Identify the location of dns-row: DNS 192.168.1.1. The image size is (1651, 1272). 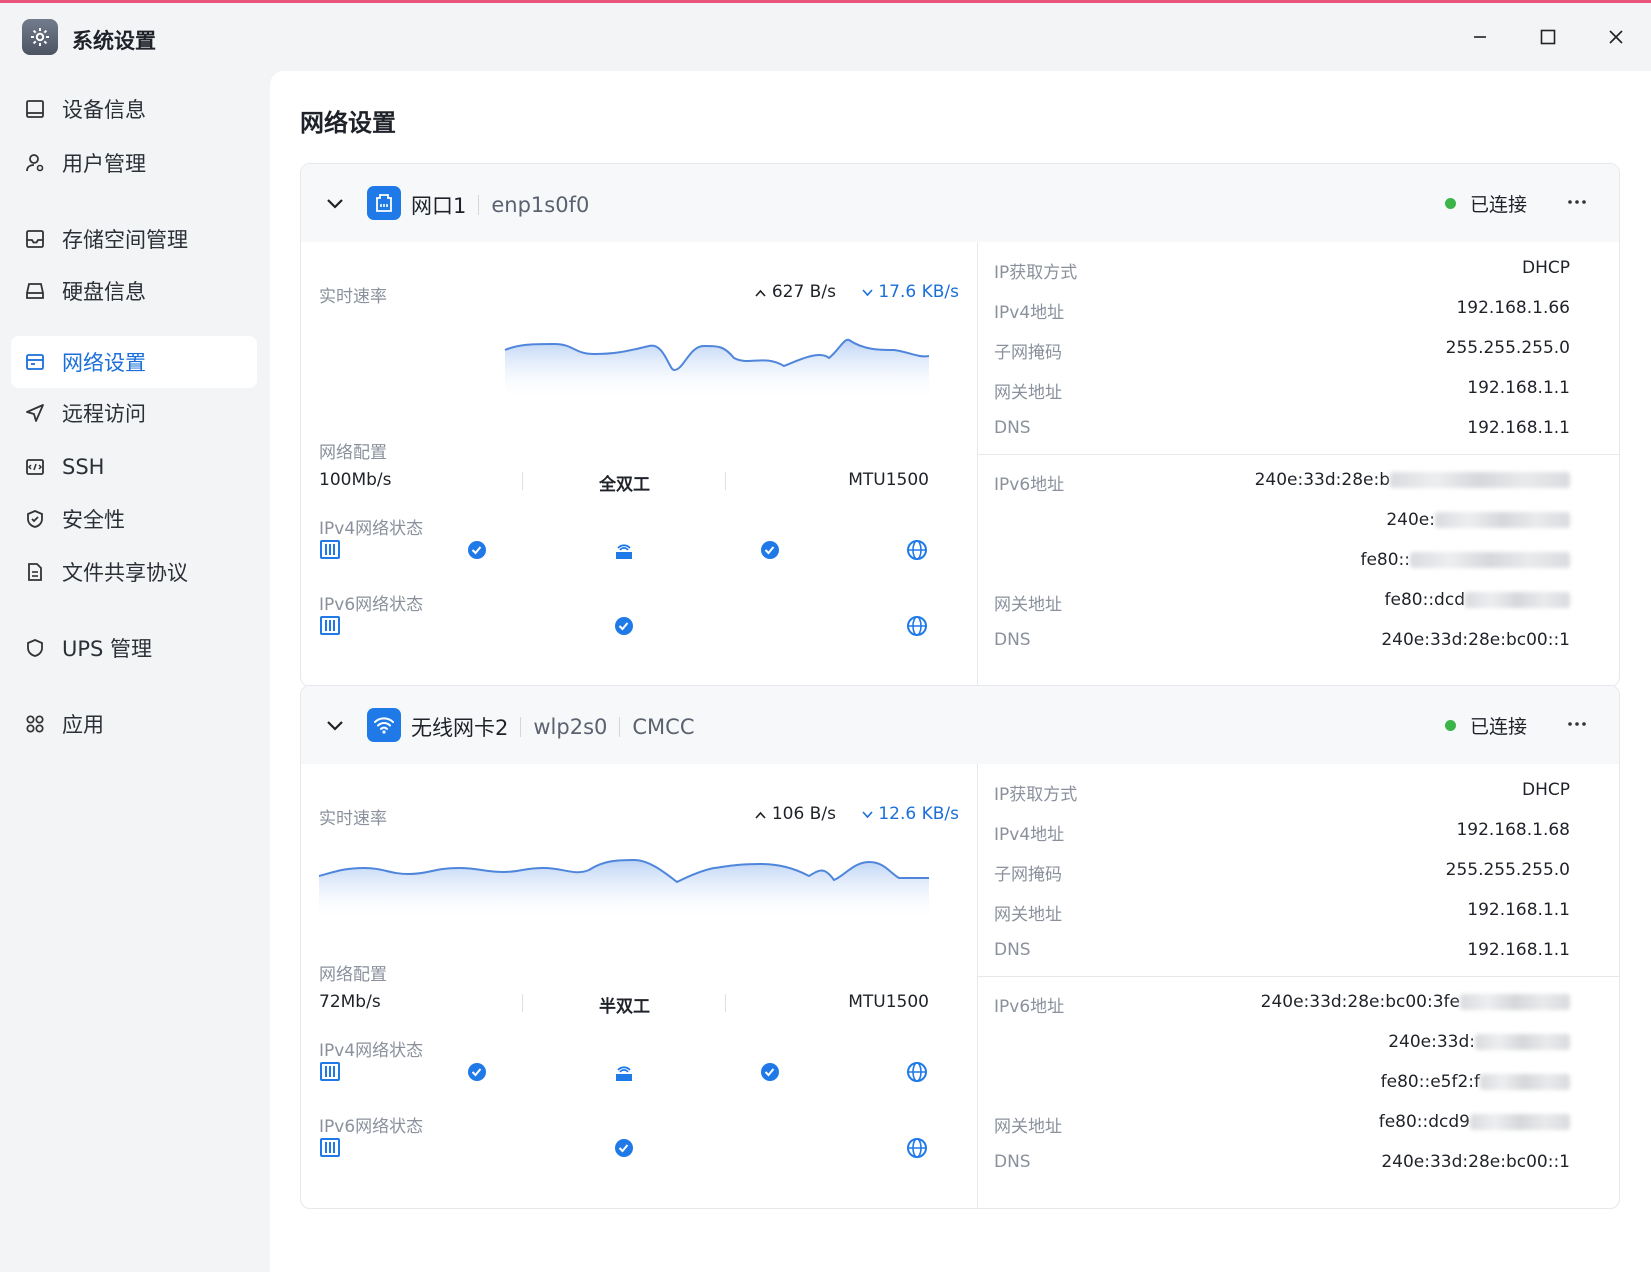
(1282, 950).